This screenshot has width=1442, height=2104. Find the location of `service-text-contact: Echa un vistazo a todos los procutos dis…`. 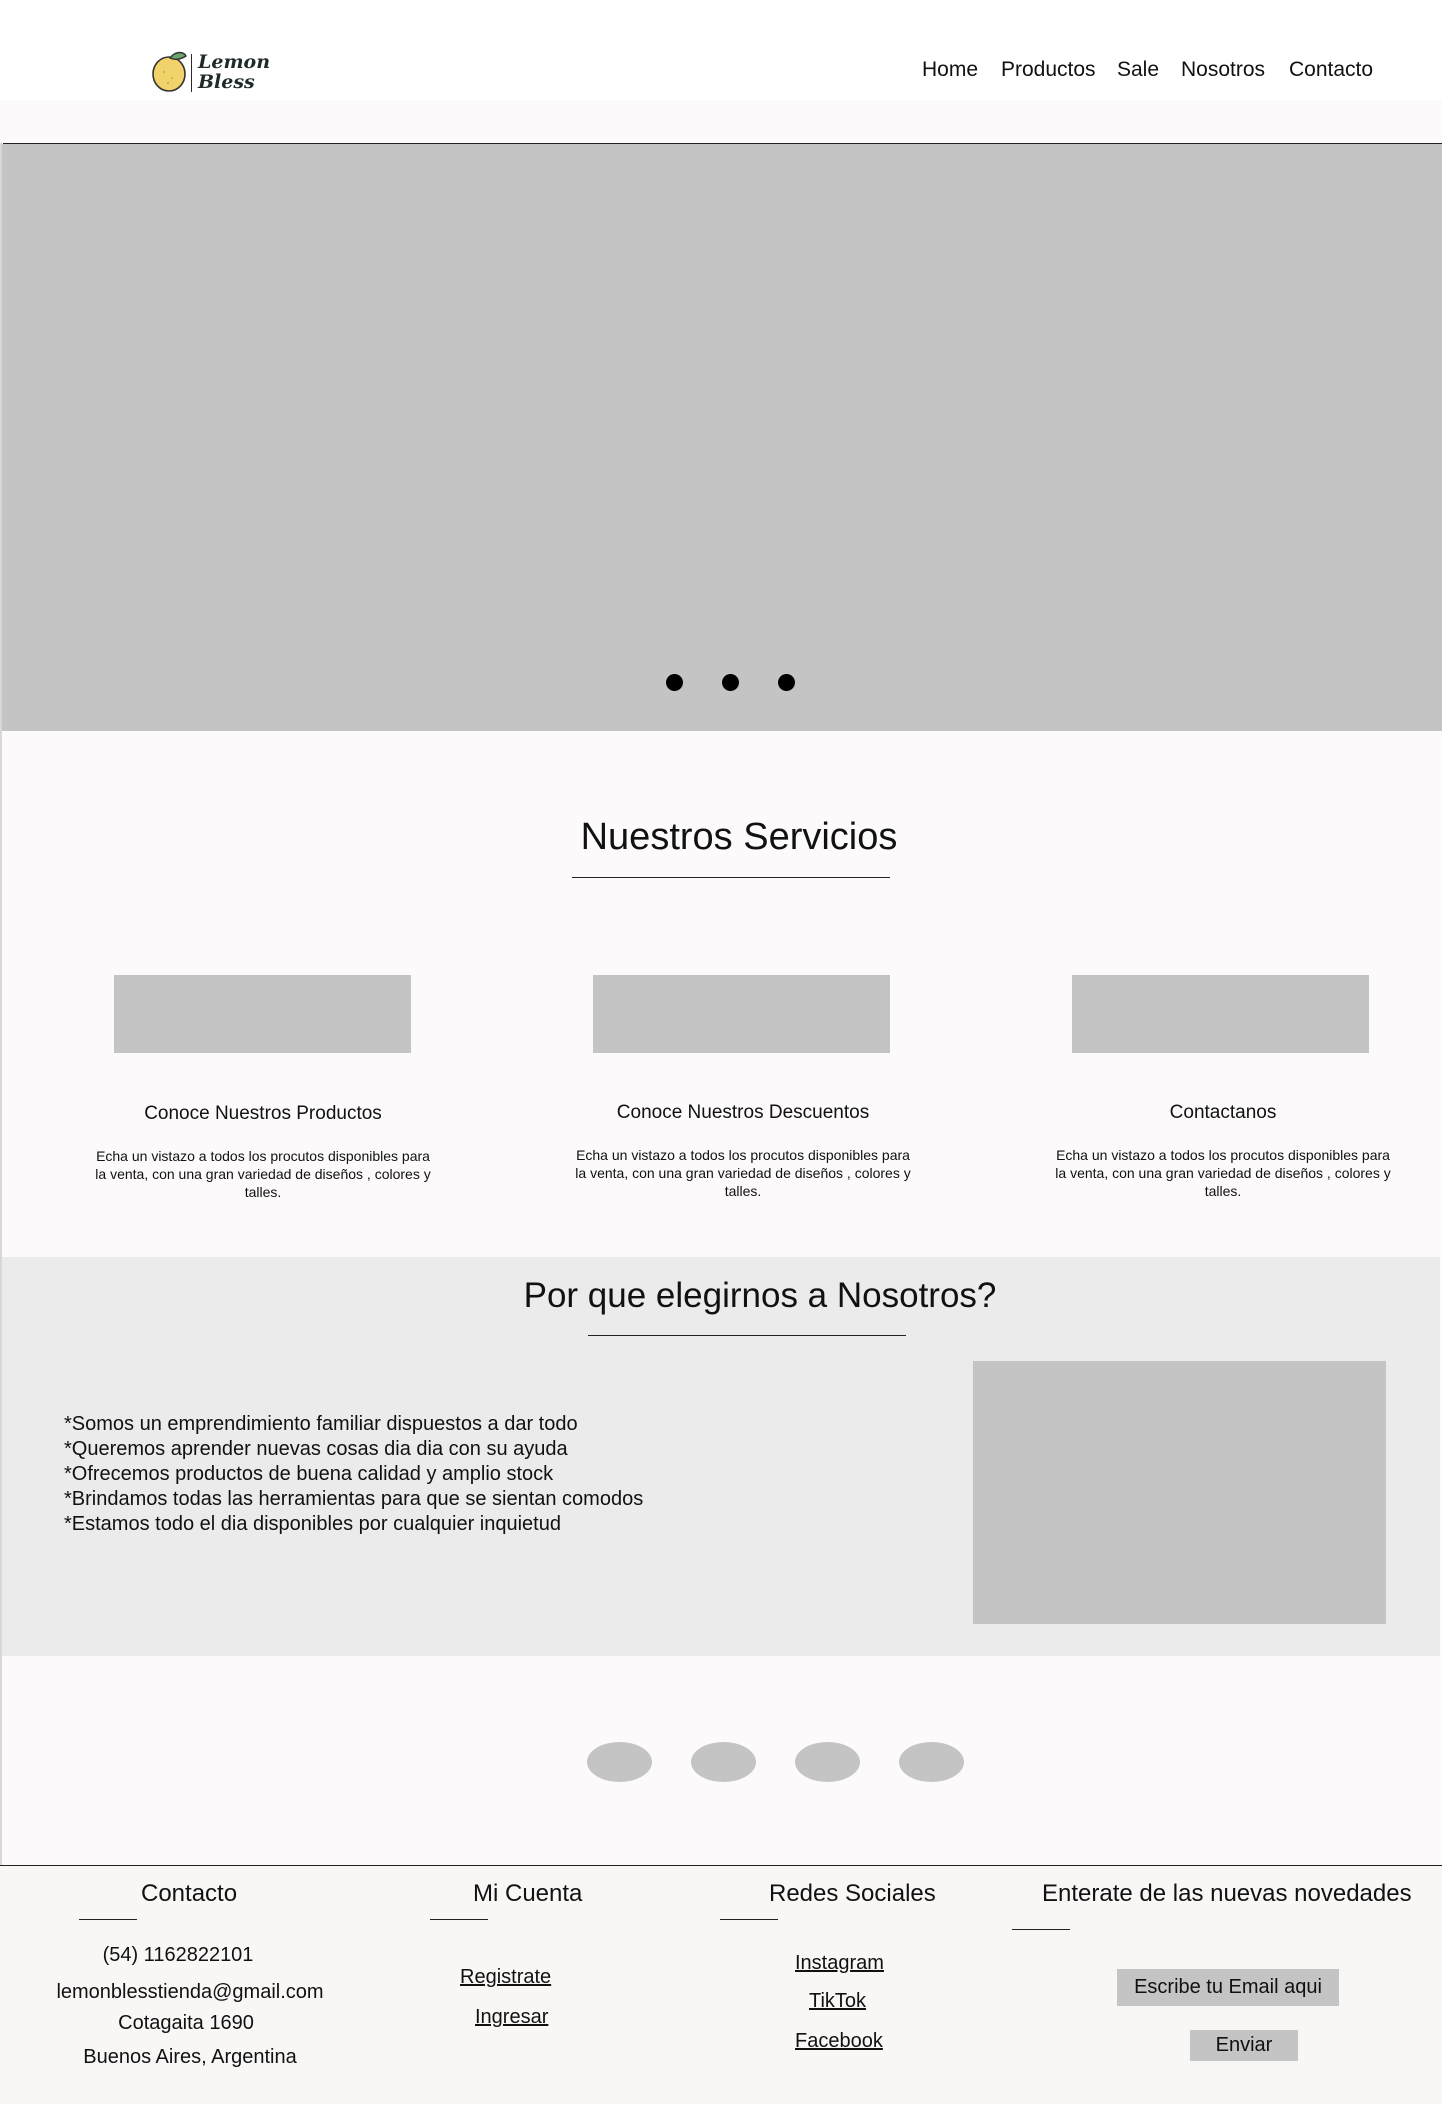

service-text-contact: Echa un vistazo a todos los procutos dis… is located at coordinates (1223, 1173).